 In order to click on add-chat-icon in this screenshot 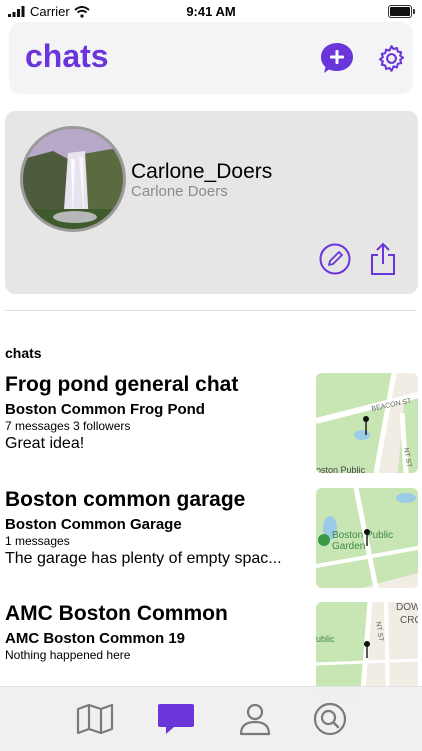, I will do `click(337, 58)`.